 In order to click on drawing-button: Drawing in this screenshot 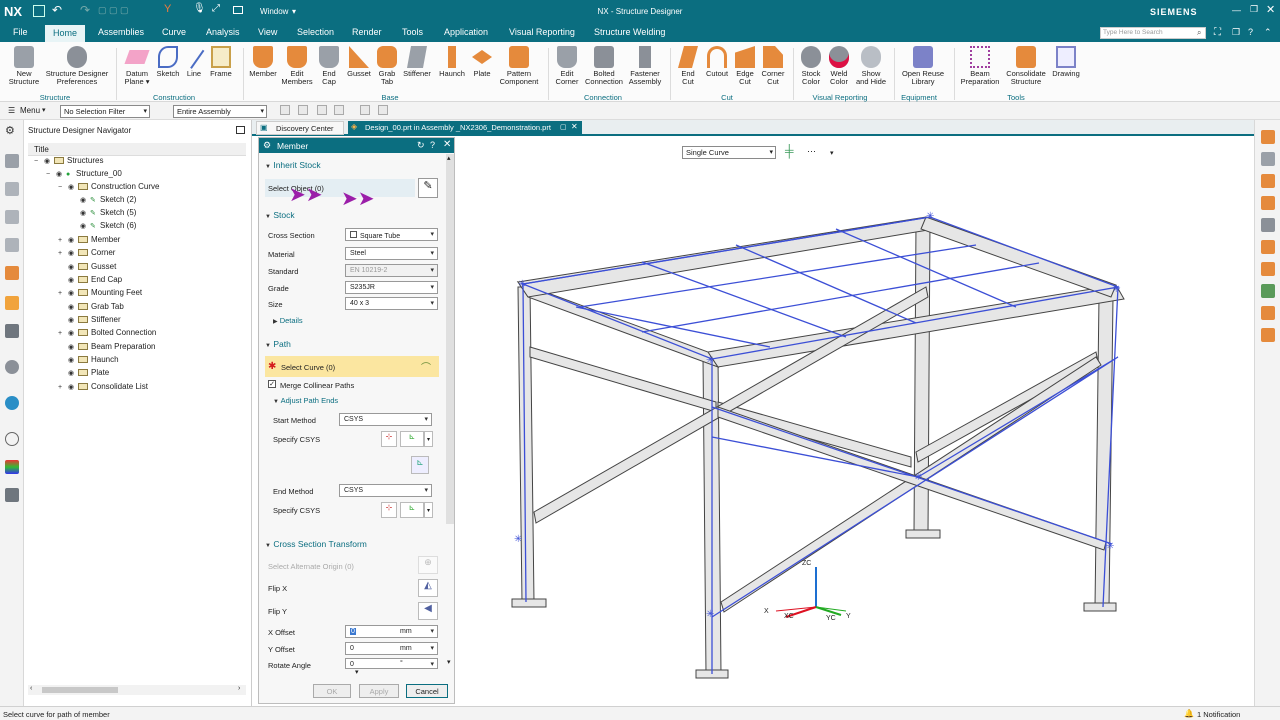, I will do `click(1066, 62)`.